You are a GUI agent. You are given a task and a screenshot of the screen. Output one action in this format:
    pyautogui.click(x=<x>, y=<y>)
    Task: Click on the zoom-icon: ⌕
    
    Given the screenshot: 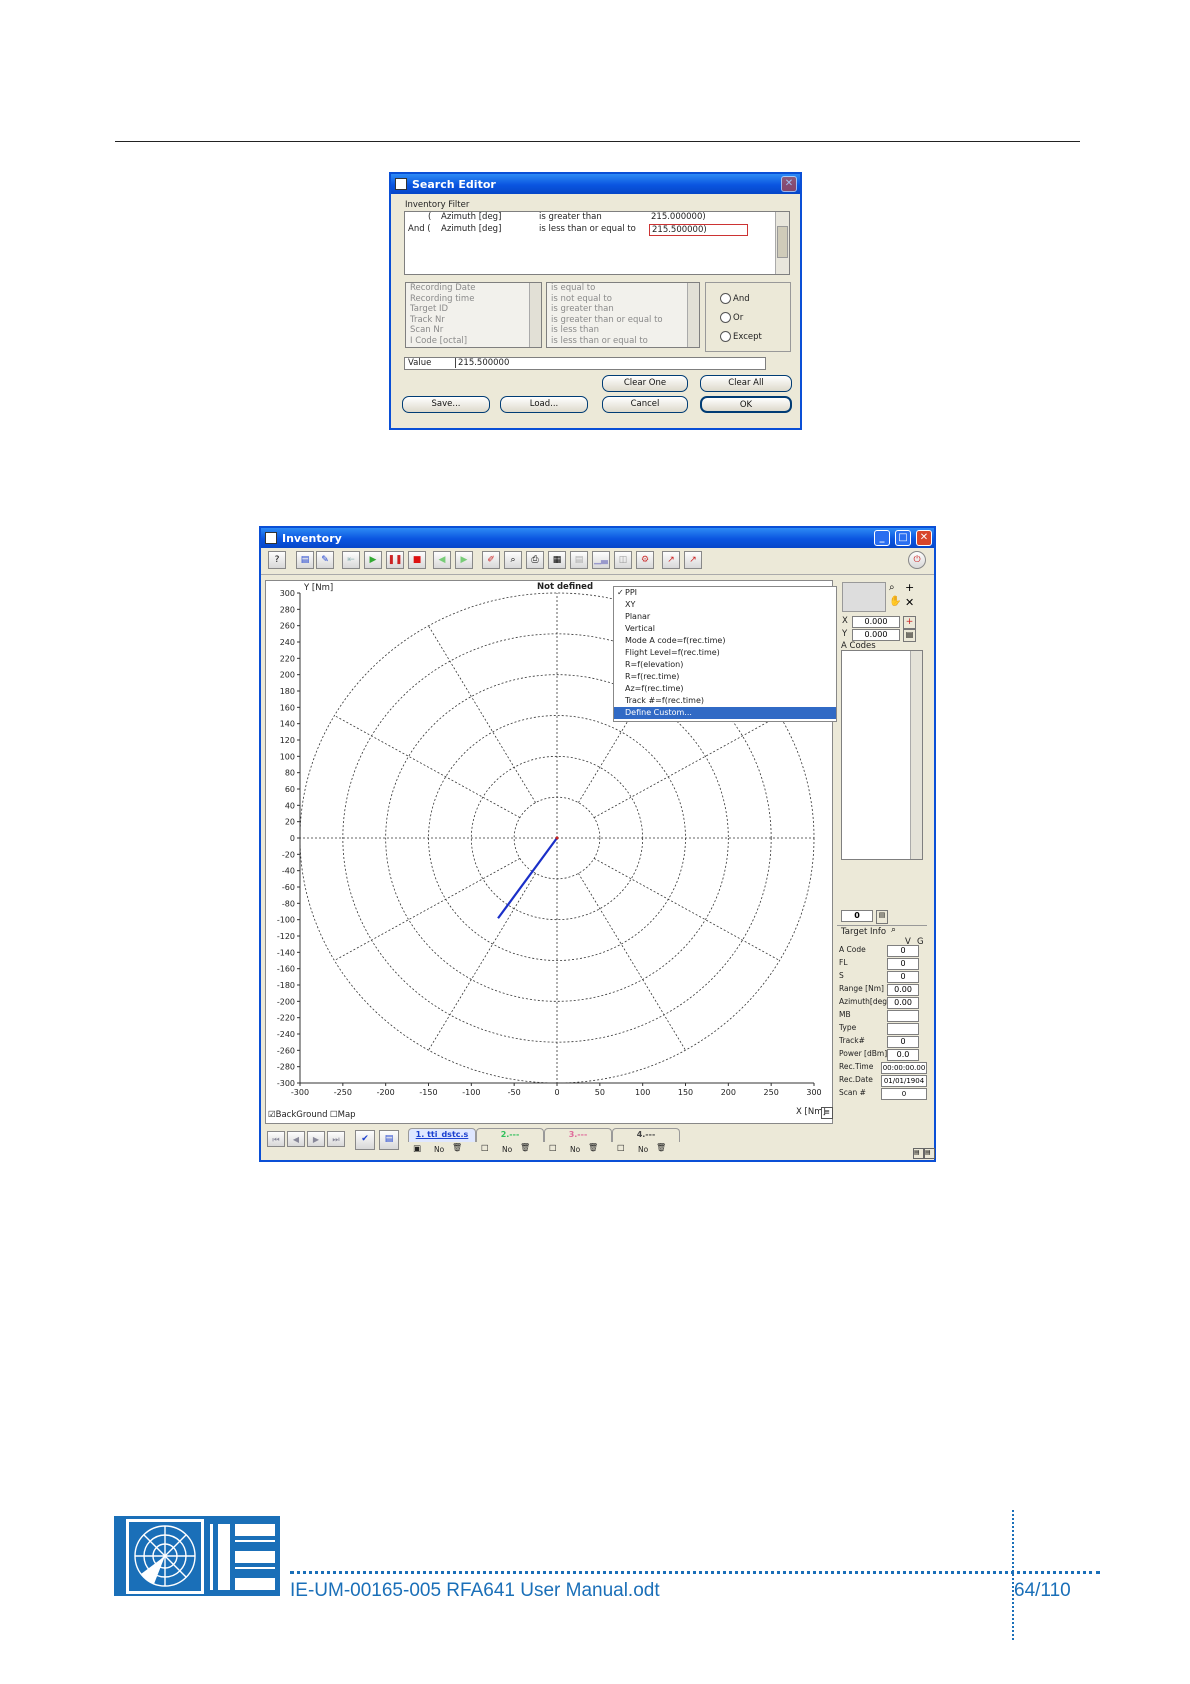 What is the action you would take?
    pyautogui.click(x=892, y=587)
    